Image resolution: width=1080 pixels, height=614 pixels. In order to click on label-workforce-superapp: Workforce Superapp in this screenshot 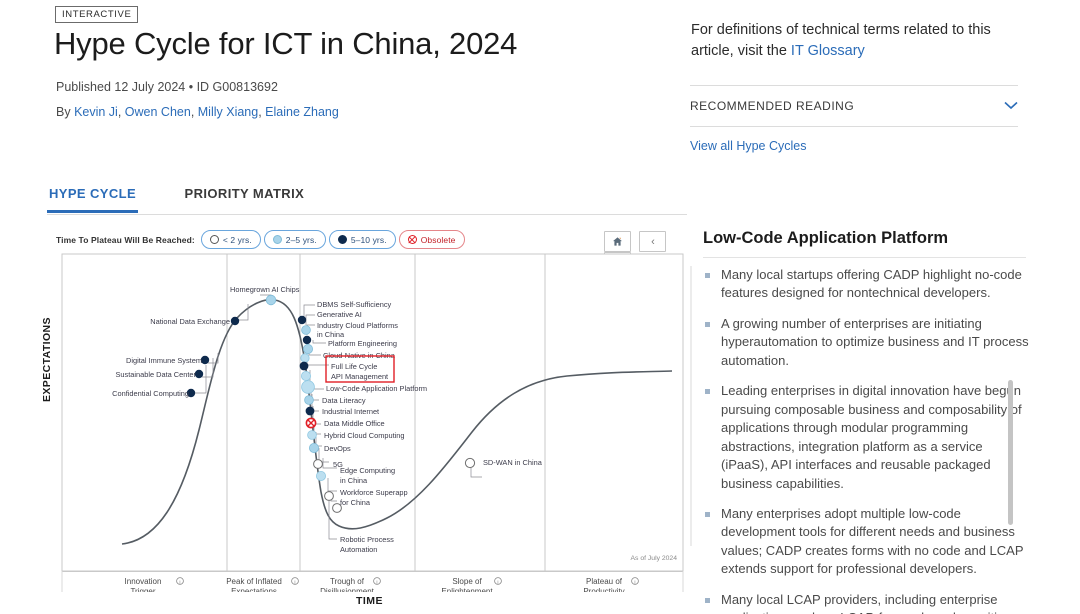, I will do `click(374, 492)`.